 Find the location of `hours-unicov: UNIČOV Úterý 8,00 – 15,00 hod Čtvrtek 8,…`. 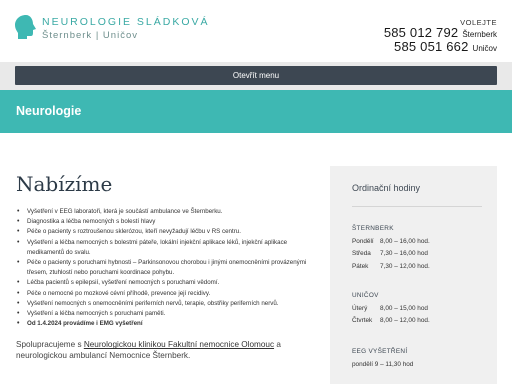

hours-unicov: UNIČOV Úterý 8,00 – 15,00 hod Čtvrtek 8,… is located at coordinates (391, 309).